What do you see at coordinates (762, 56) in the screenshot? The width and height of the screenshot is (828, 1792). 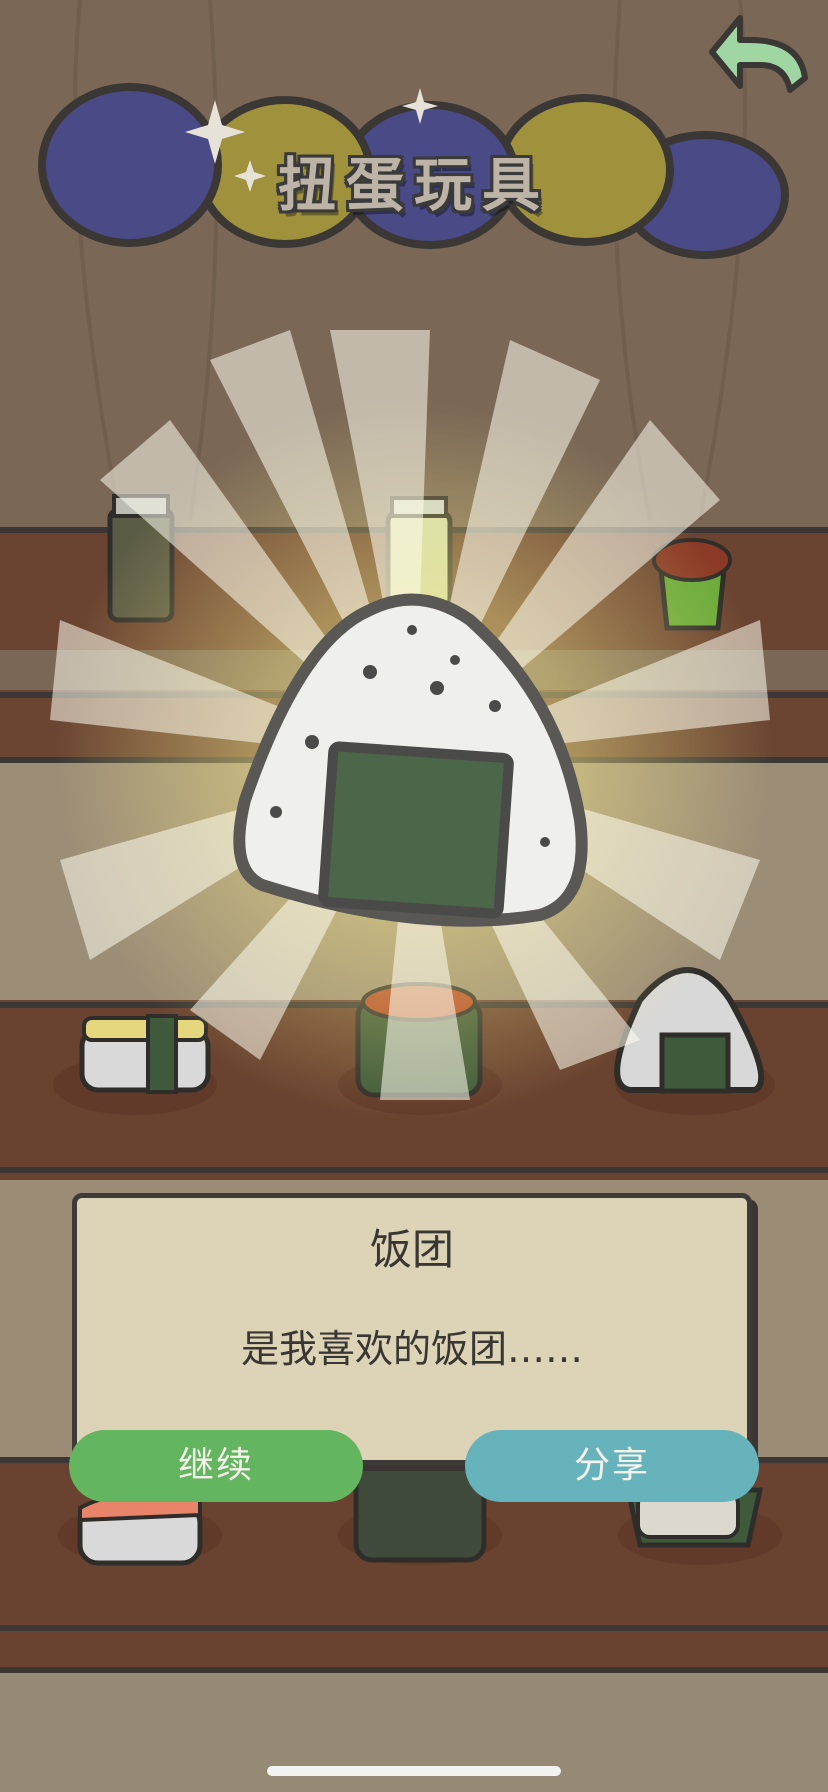 I see `back-button` at bounding box center [762, 56].